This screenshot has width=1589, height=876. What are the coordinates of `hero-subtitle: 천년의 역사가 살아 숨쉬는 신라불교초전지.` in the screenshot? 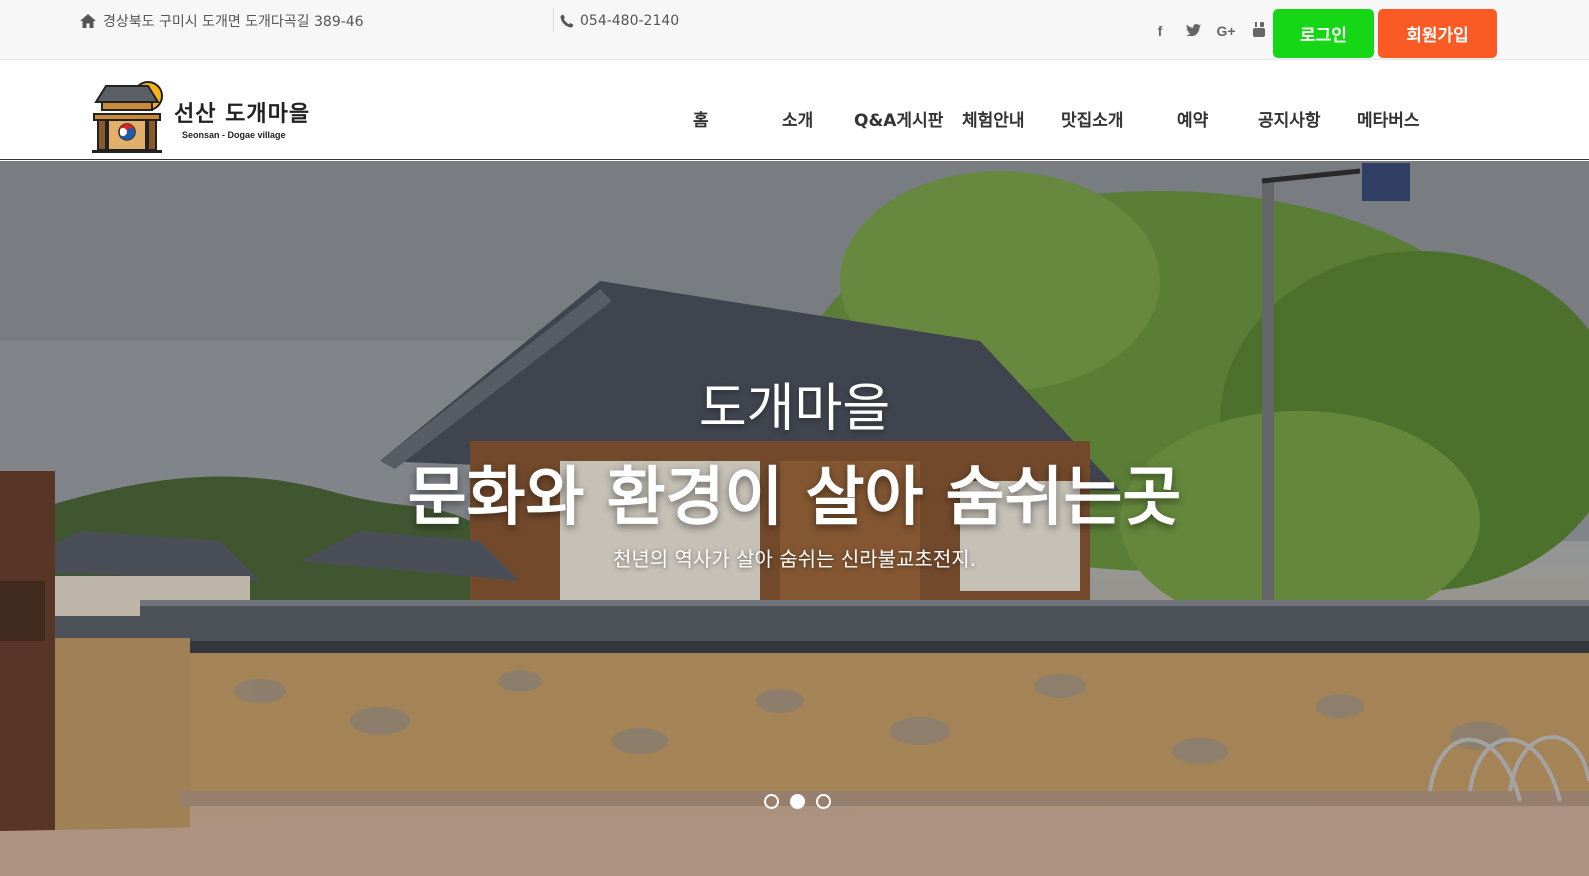 It's located at (794, 559).